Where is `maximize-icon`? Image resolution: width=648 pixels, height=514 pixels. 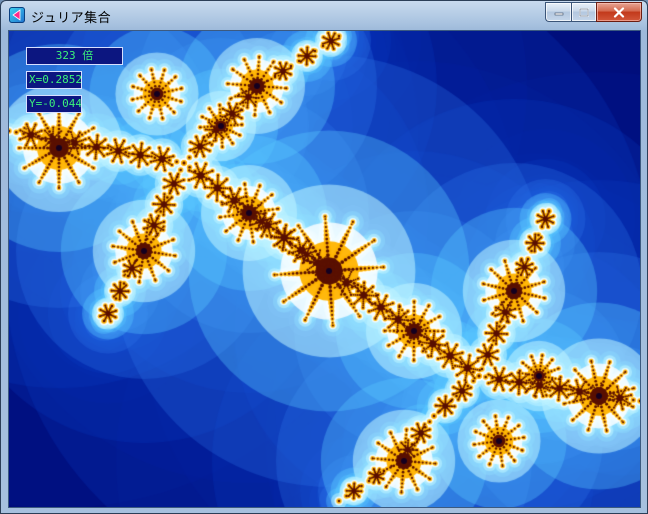
maximize-icon is located at coordinates (584, 12).